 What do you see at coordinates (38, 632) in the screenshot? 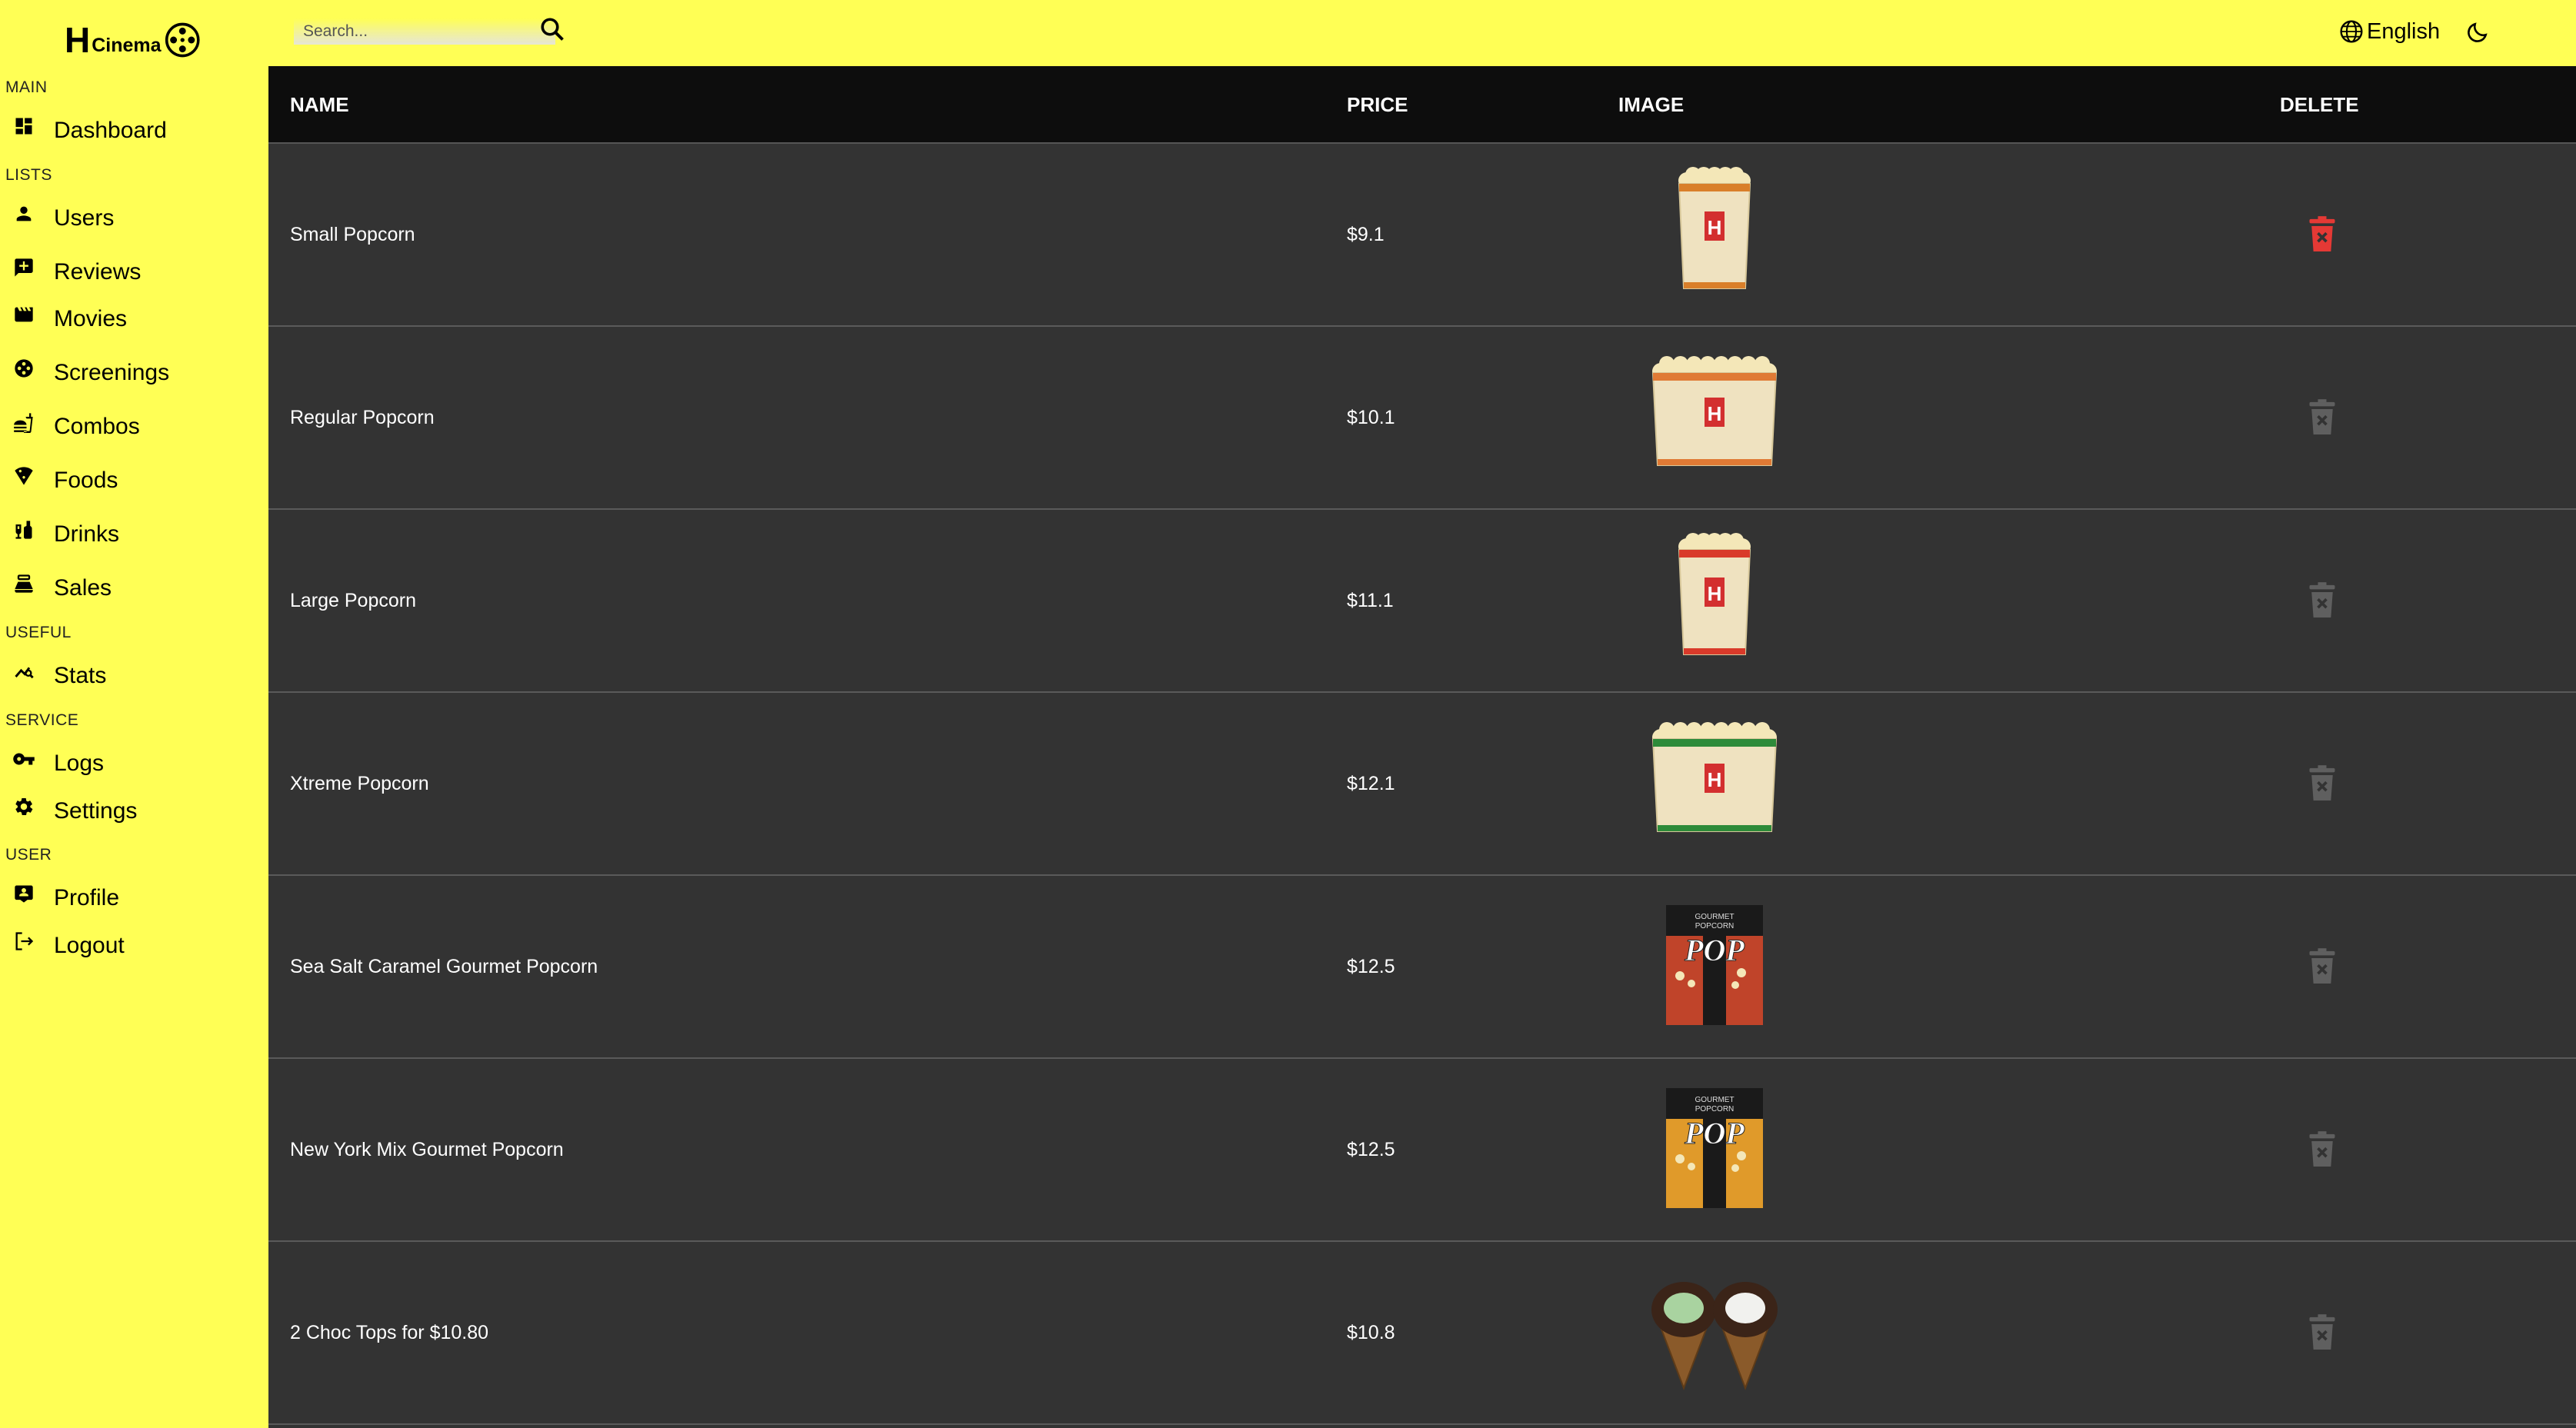
I see `section-useful: USEFUL` at bounding box center [38, 632].